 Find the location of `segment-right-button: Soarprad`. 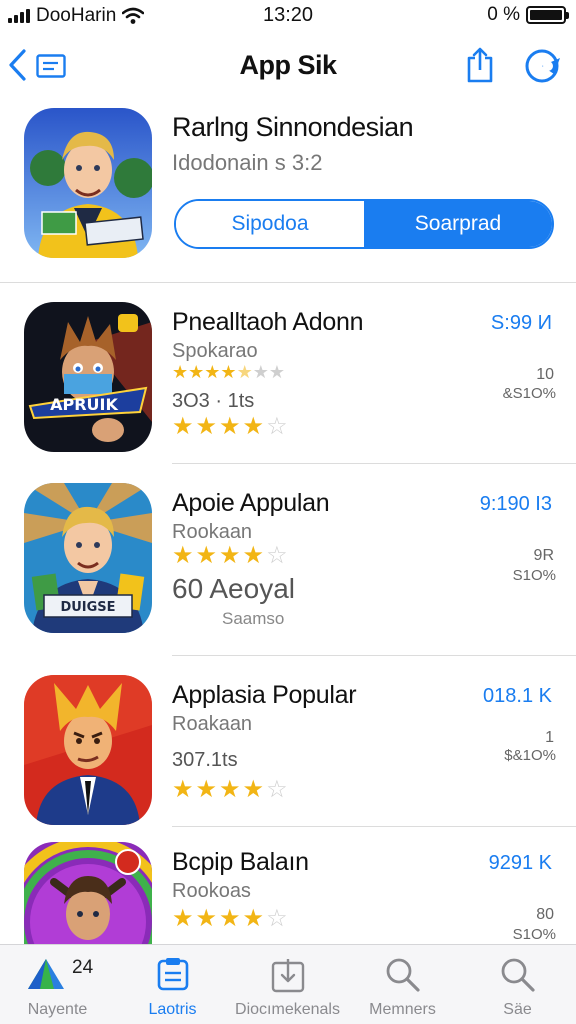

segment-right-button: Soarprad is located at coordinates (458, 224).